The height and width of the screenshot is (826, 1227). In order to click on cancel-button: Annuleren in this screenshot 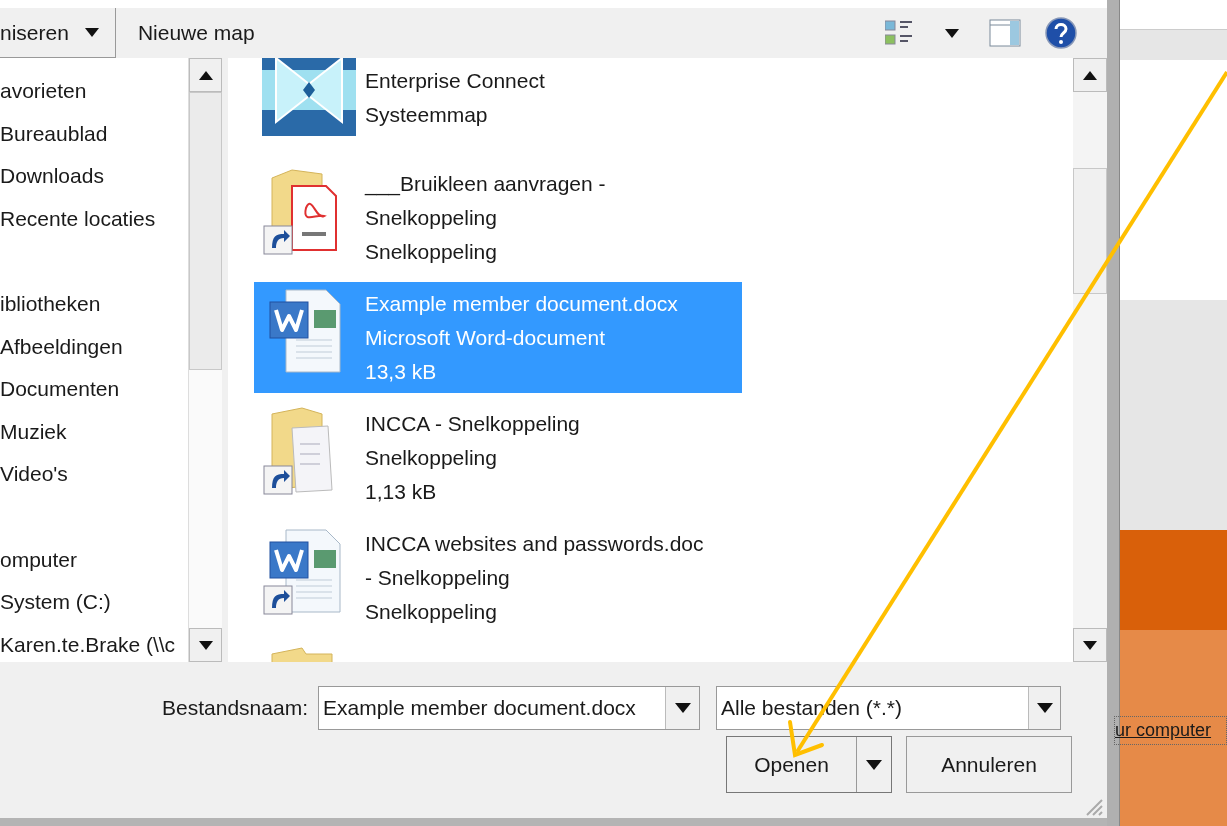, I will do `click(989, 764)`.